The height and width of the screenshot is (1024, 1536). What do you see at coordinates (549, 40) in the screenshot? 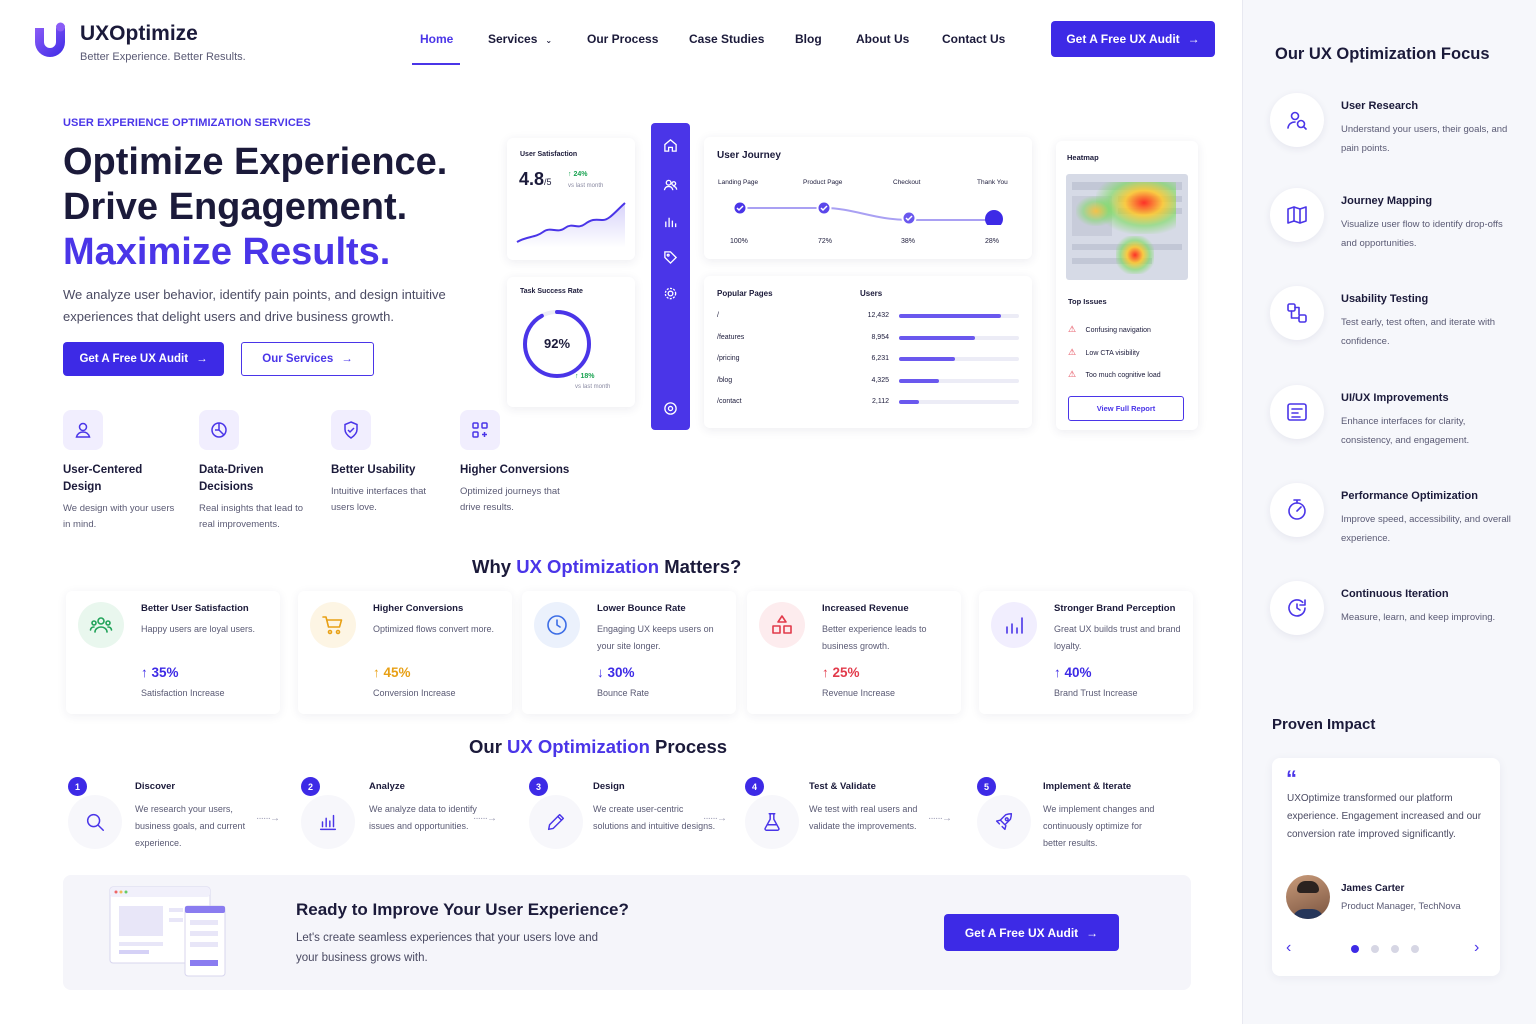
I see `chevron-down-icon: ⌄` at bounding box center [549, 40].